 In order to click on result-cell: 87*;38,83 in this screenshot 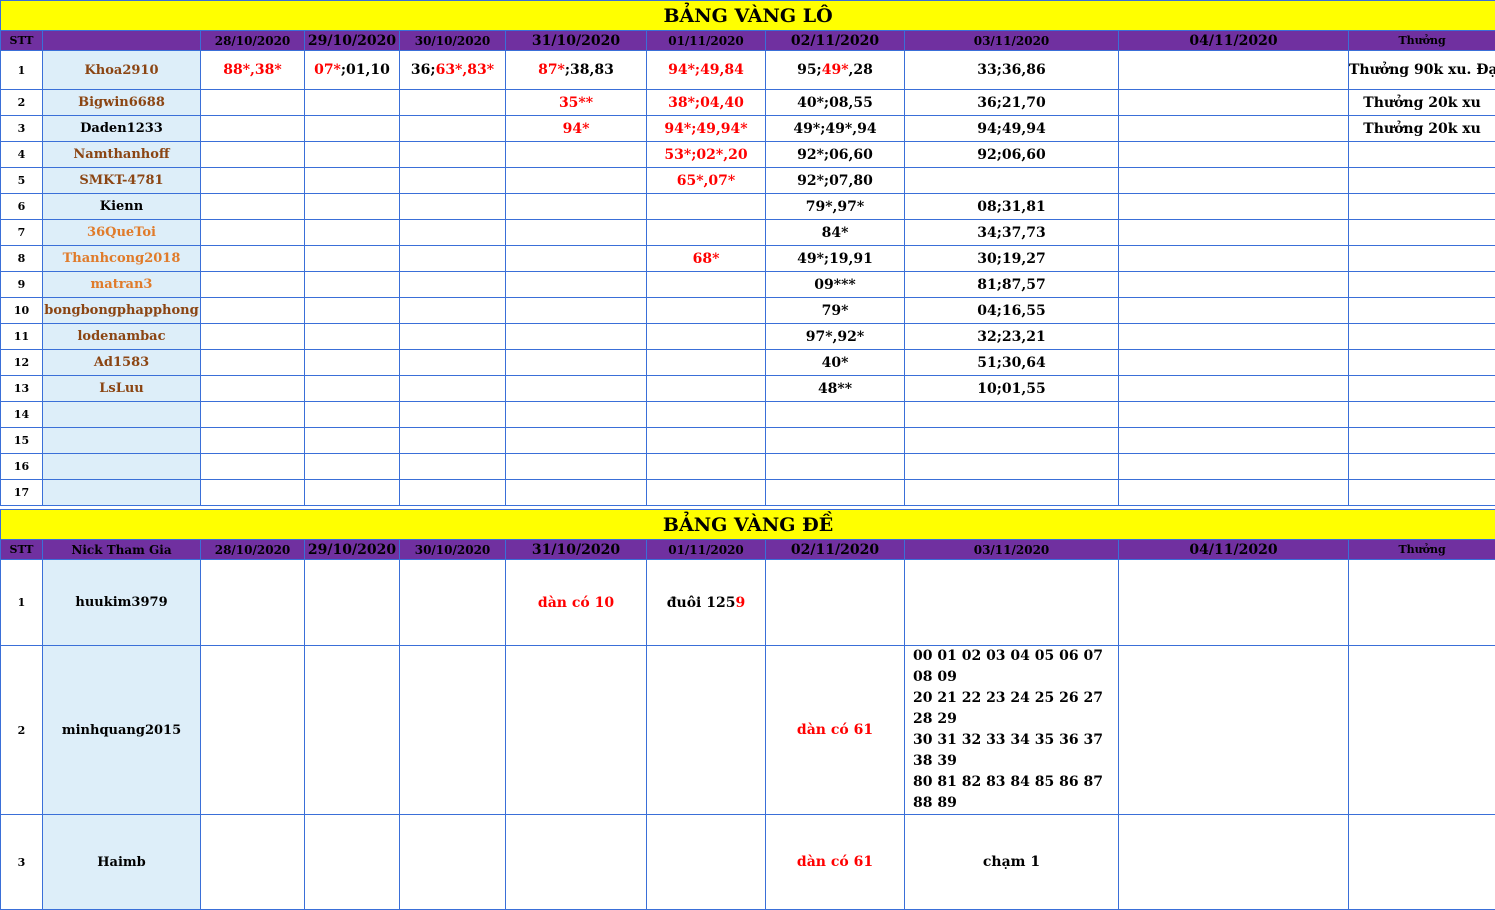, I will do `click(576, 70)`.